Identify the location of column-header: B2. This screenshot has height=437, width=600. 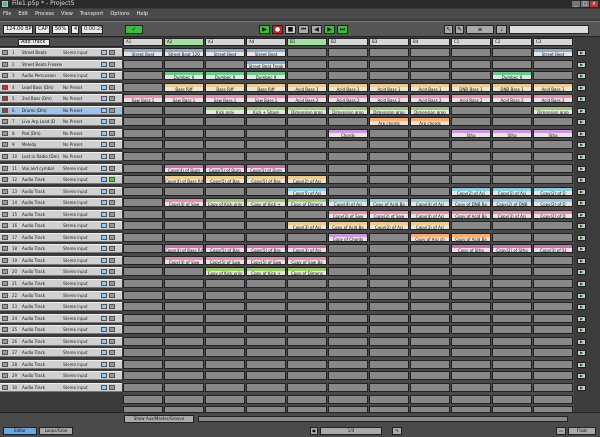
(348, 42).